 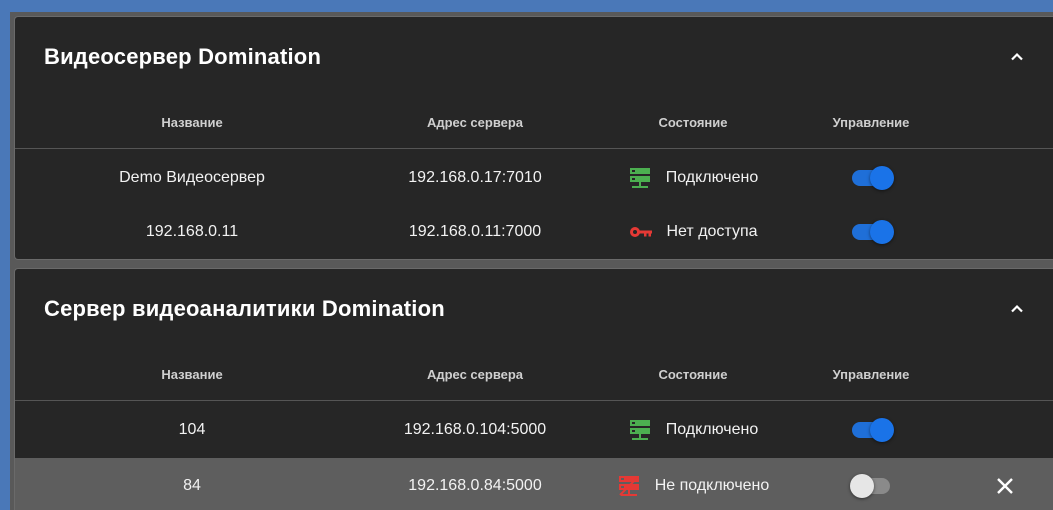 I want to click on server-address: 192.168.0.104:5000, so click(x=475, y=429).